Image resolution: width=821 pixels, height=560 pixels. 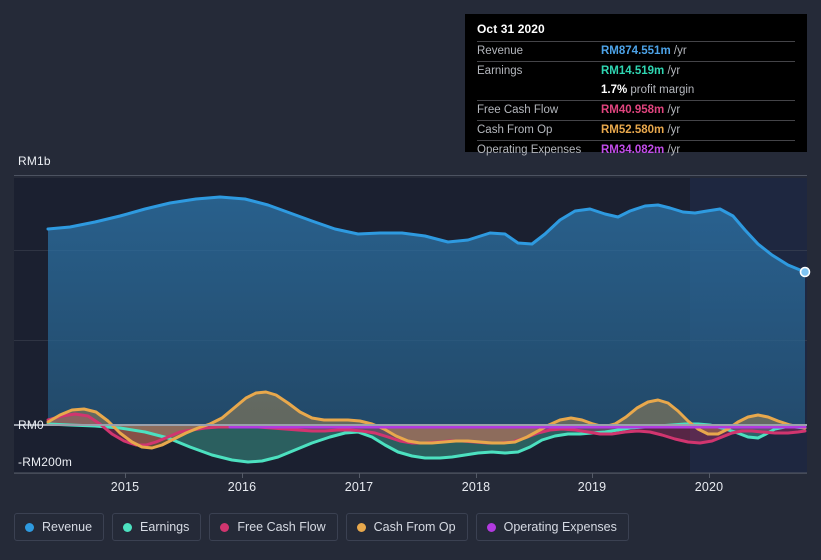 What do you see at coordinates (414, 527) in the screenshot?
I see `legend-item-label: Cash From Op` at bounding box center [414, 527].